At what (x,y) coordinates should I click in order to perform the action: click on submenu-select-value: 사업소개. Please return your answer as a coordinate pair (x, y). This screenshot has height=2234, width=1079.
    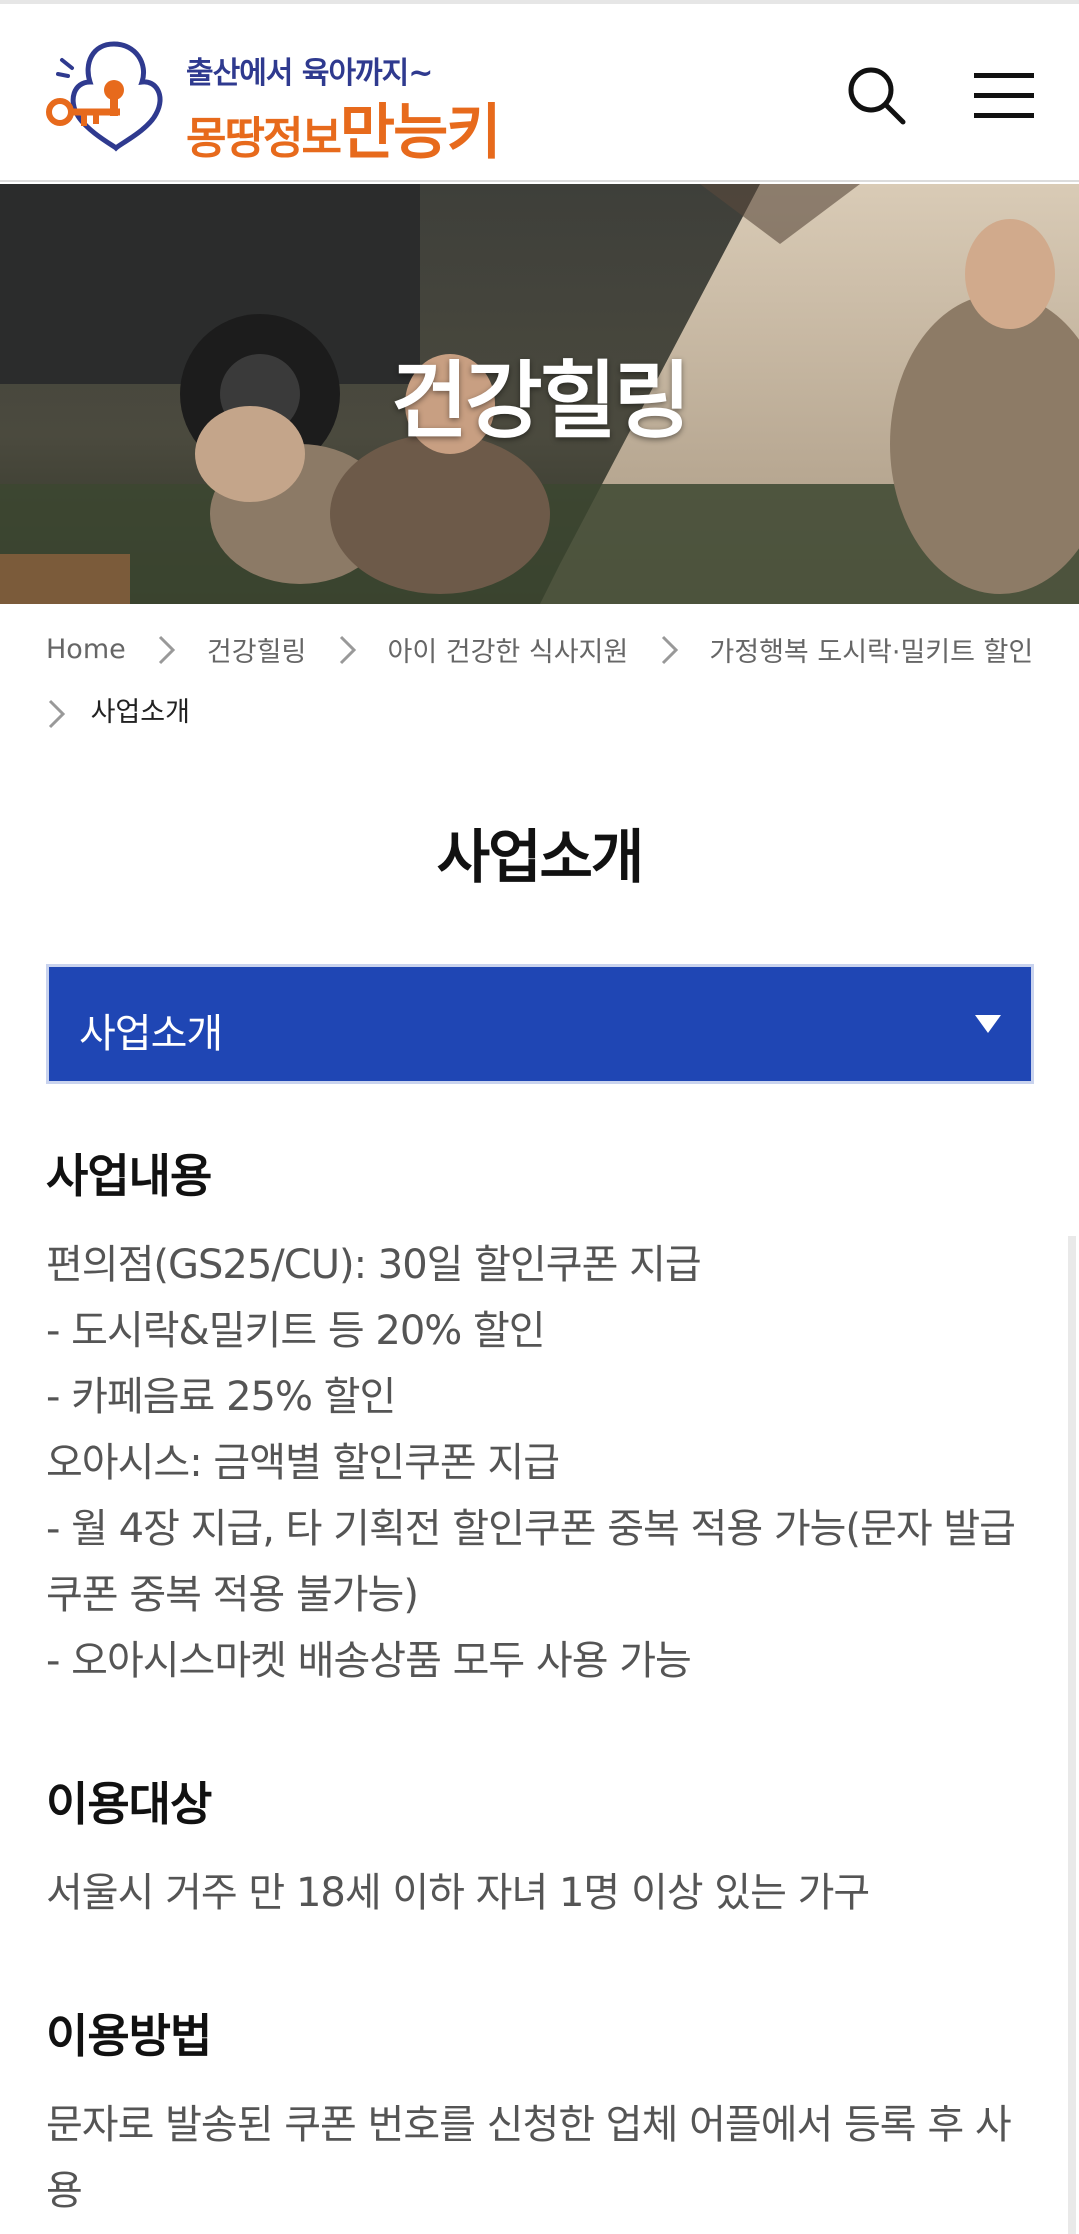
    Looking at the image, I should click on (151, 1034).